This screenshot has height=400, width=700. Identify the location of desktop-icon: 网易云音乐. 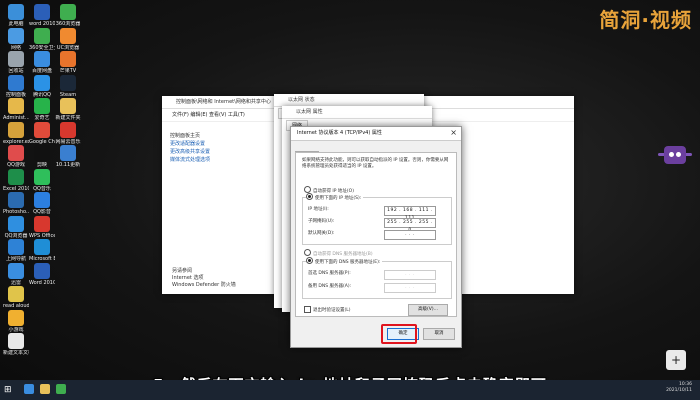
(68, 133).